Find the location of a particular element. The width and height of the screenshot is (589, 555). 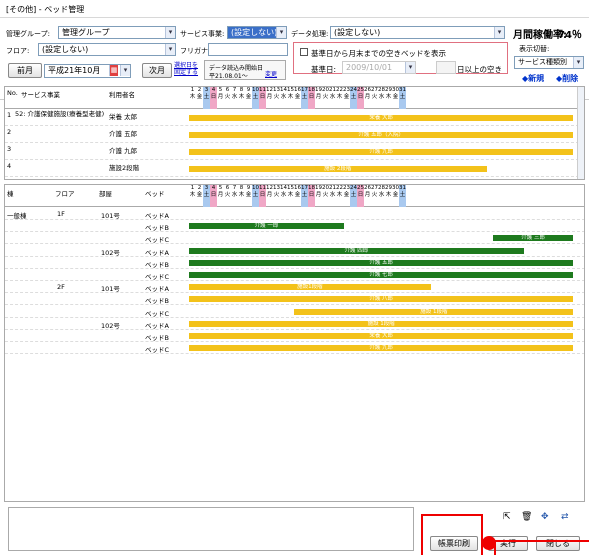

bed-bar: 施設1段階 is located at coordinates (310, 287).